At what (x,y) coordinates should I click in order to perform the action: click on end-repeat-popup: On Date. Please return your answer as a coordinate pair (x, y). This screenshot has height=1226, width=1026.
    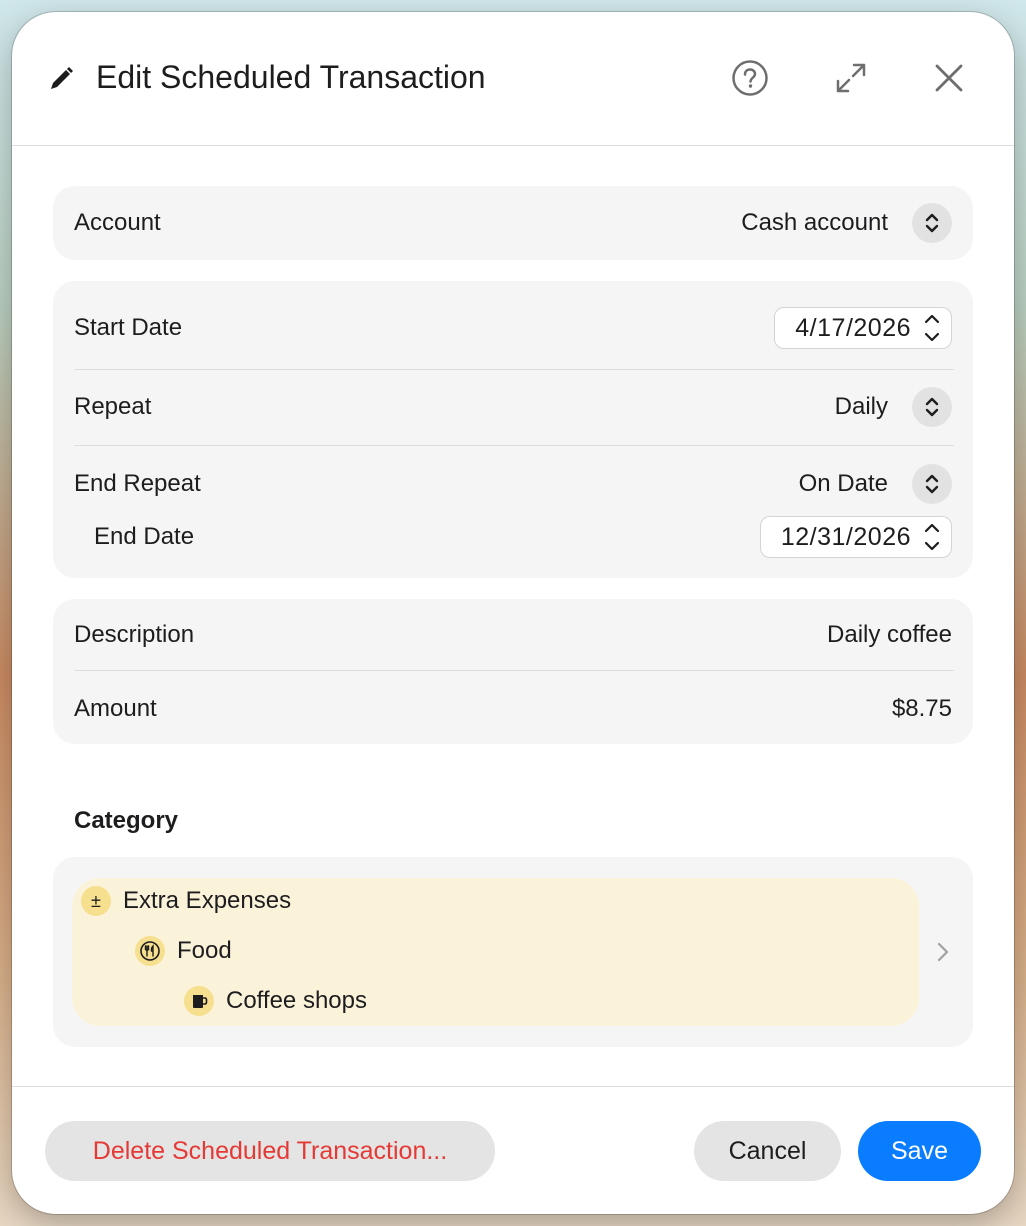
    Looking at the image, I should click on (875, 484).